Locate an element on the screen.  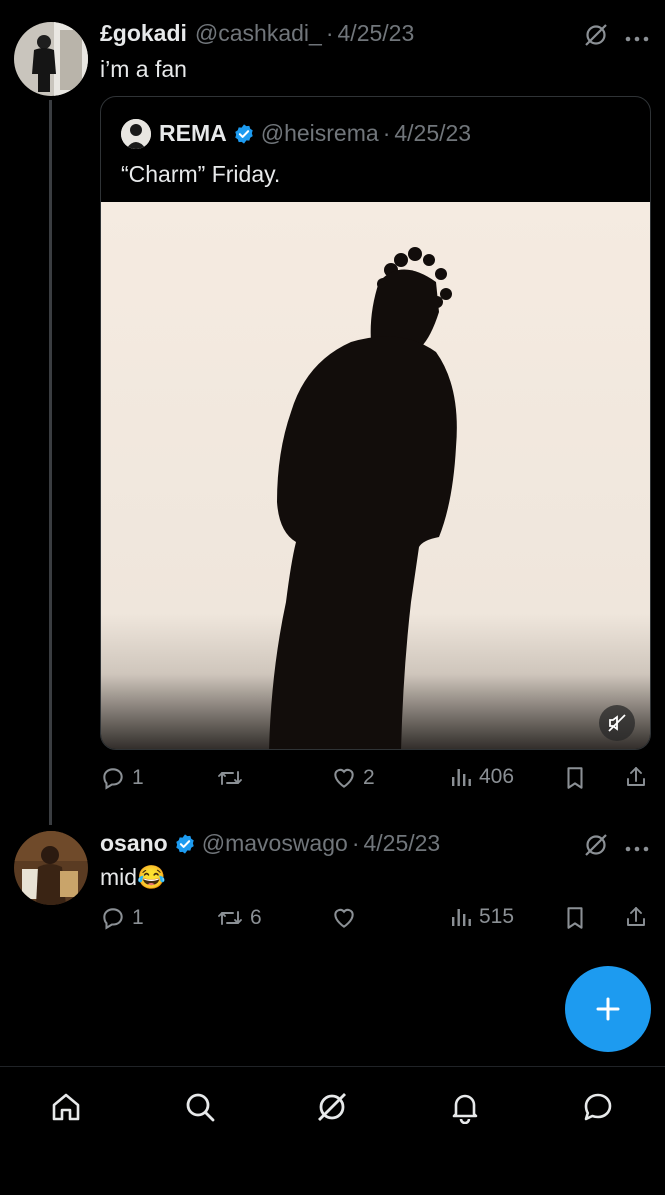
mute-button is located at coordinates (617, 723).